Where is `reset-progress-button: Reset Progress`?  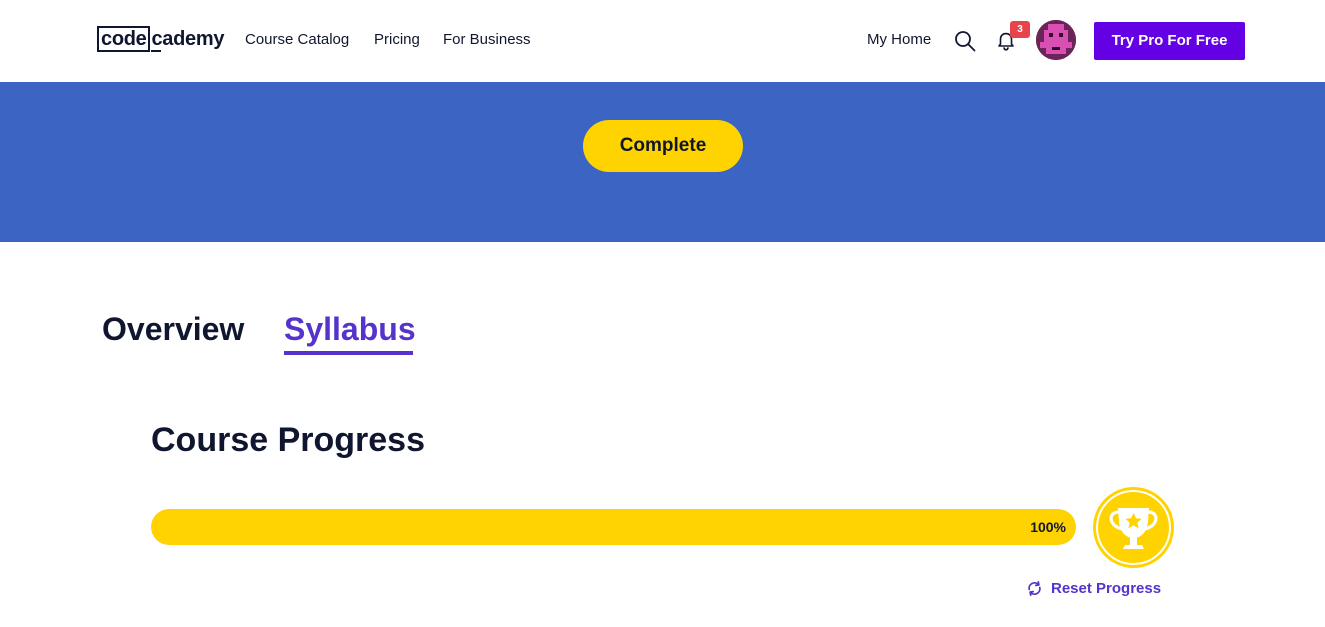
reset-progress-button: Reset Progress is located at coordinates (1093, 588).